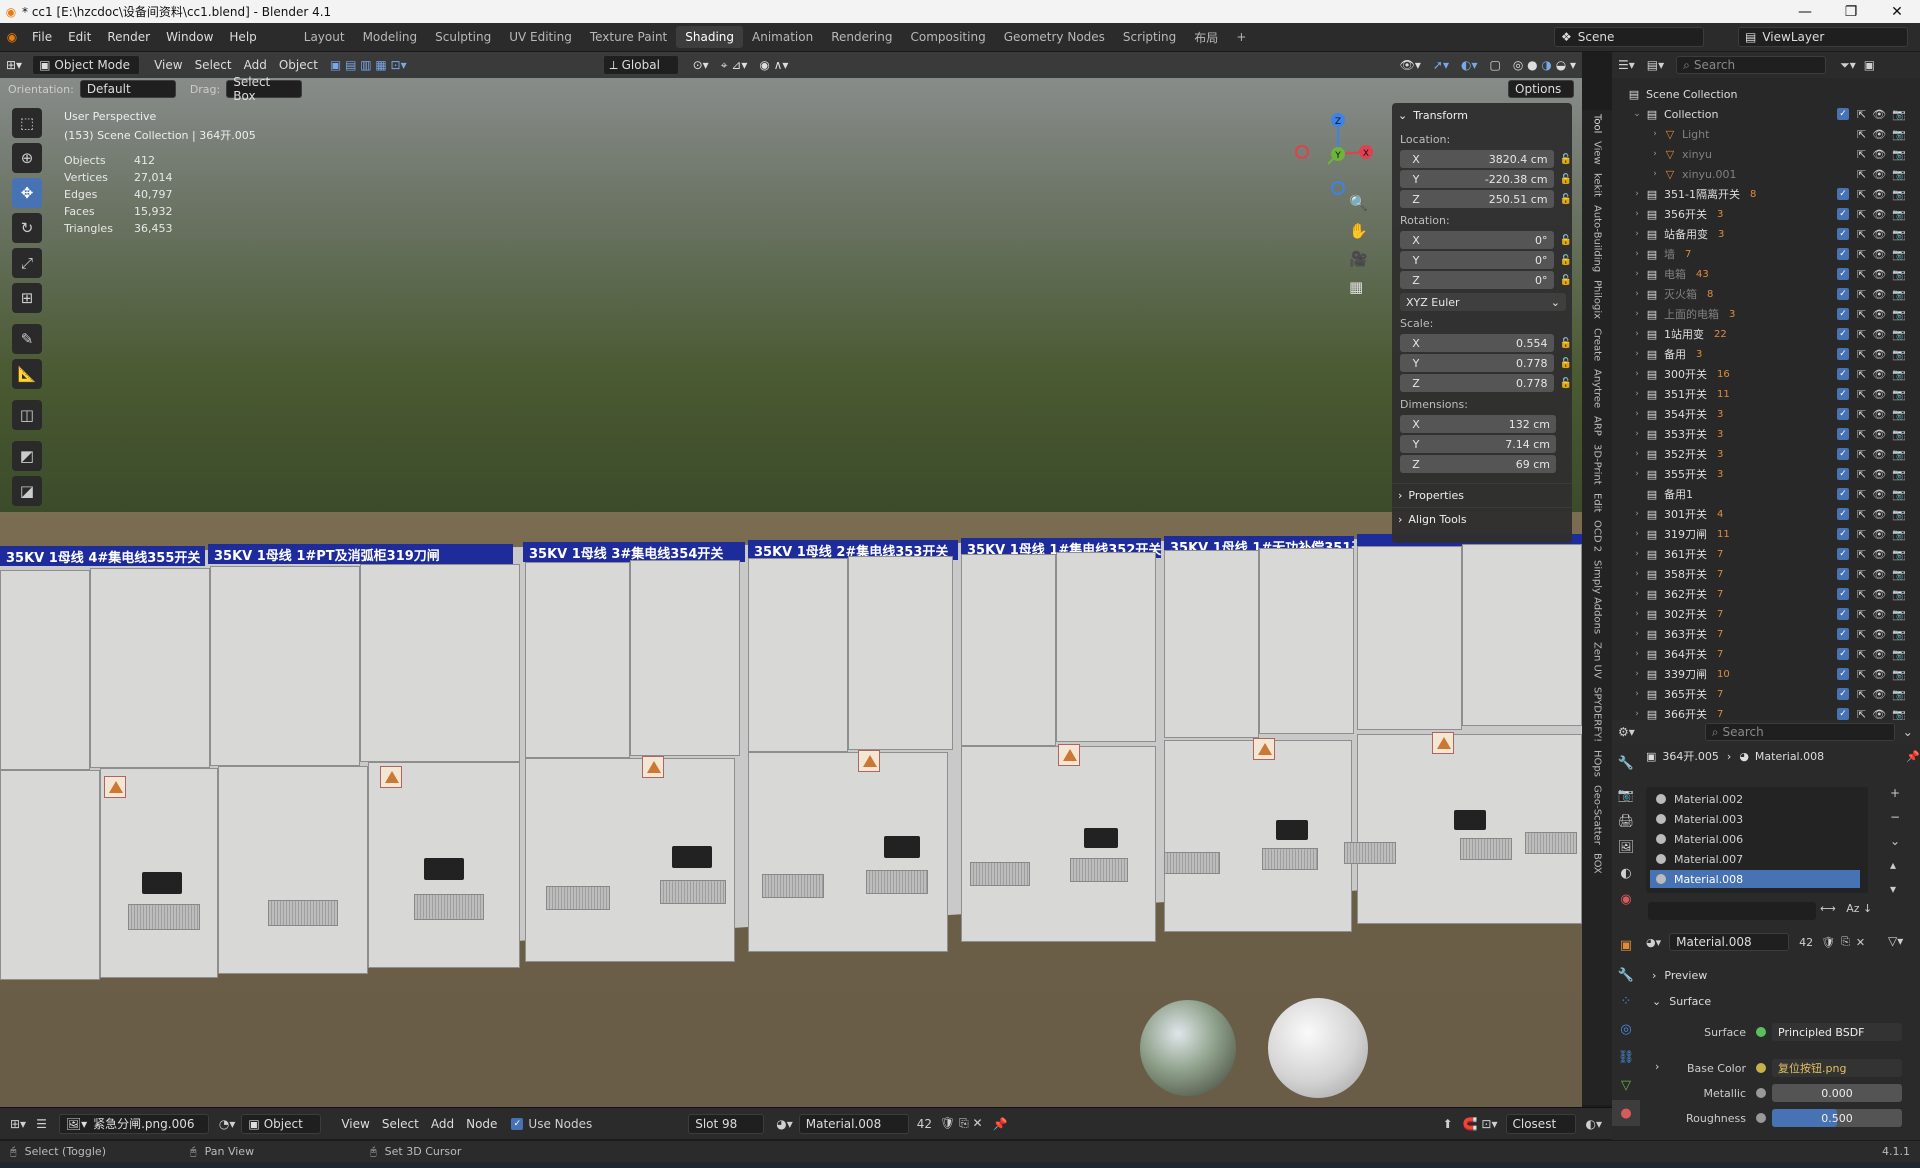 This screenshot has height=1168, width=1920. I want to click on tab-compositing: Compositing, so click(947, 37).